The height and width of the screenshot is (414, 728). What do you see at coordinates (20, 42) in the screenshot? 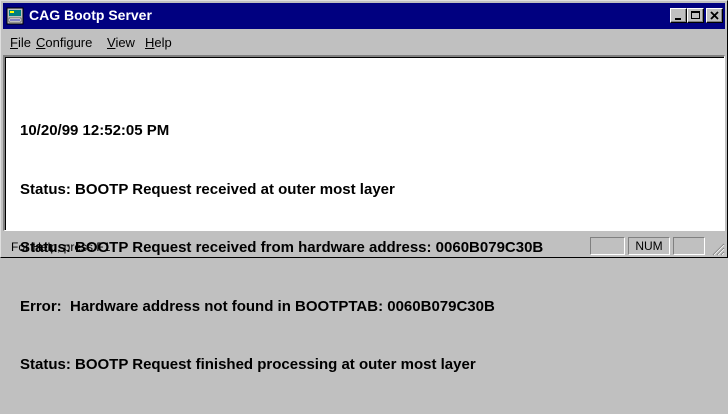
I see `menu-file: File` at bounding box center [20, 42].